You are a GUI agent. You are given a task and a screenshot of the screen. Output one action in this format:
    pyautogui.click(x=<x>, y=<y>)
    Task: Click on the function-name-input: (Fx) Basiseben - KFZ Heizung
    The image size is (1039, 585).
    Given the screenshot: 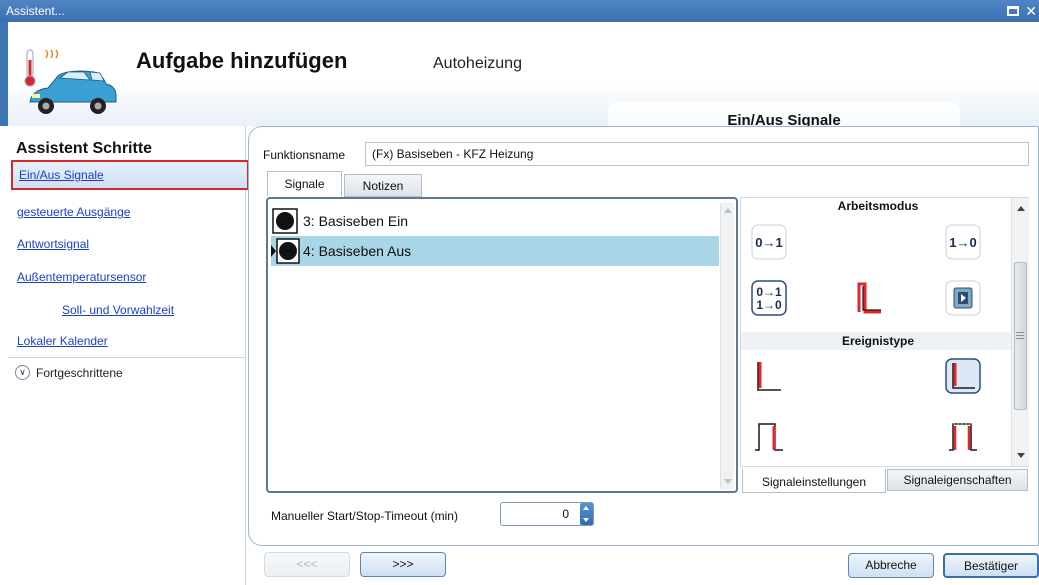 What is the action you would take?
    pyautogui.click(x=697, y=154)
    